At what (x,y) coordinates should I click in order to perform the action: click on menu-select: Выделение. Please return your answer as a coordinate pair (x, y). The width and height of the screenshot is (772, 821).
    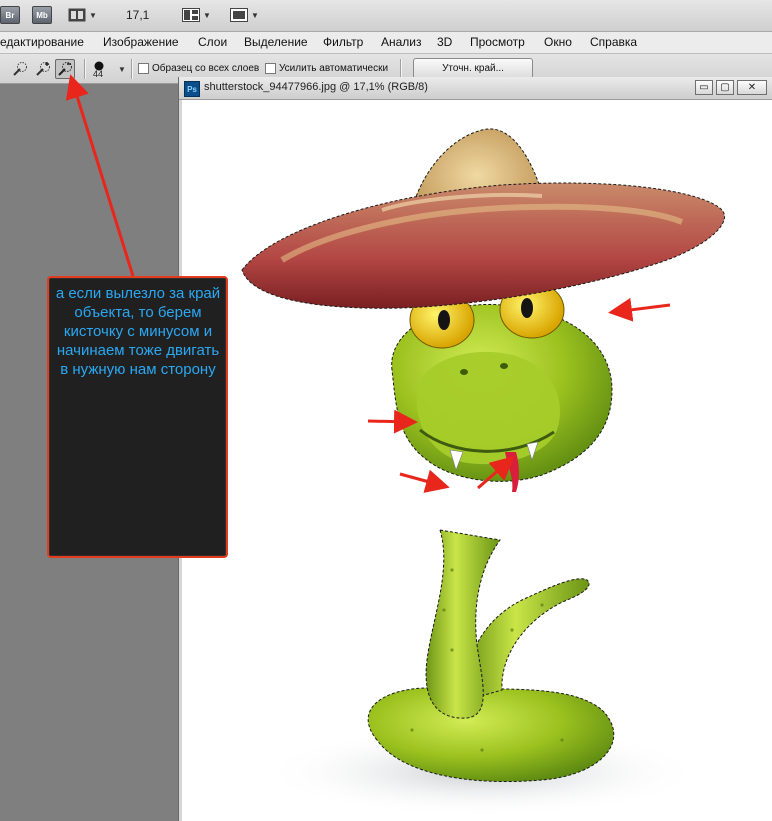
    Looking at the image, I should click on (276, 42).